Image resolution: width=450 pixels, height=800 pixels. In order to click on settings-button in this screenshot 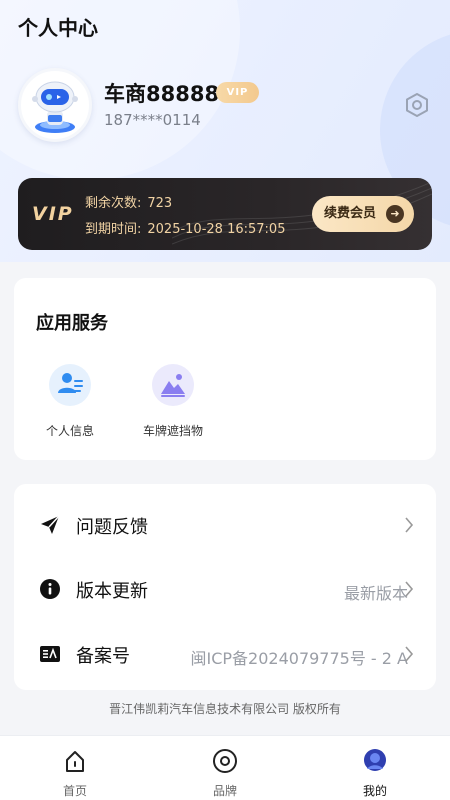, I will do `click(417, 105)`.